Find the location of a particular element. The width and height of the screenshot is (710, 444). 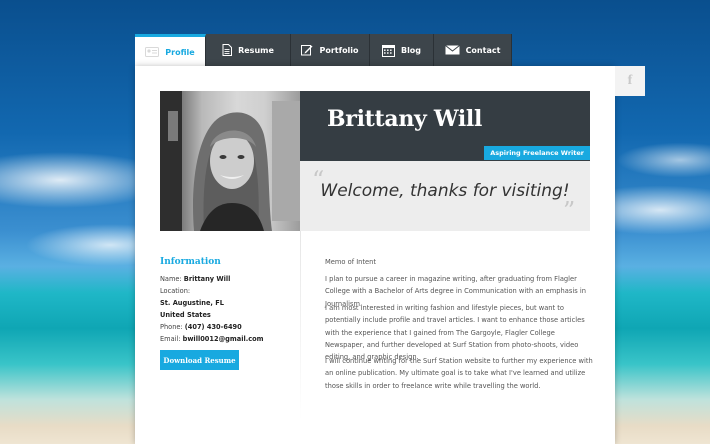

welcome-text: Welcome, thanks for visiting! is located at coordinates (445, 191).